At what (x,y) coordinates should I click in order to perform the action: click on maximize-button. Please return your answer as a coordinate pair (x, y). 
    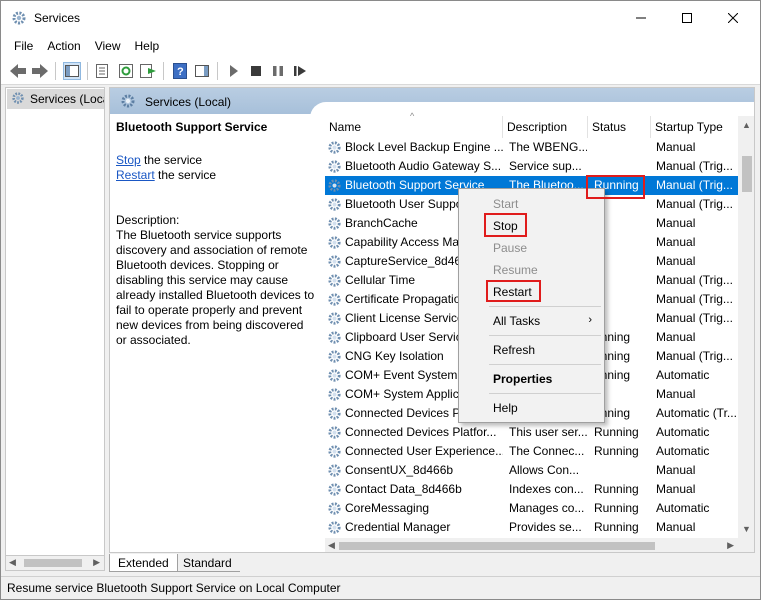
    Looking at the image, I should click on (687, 18).